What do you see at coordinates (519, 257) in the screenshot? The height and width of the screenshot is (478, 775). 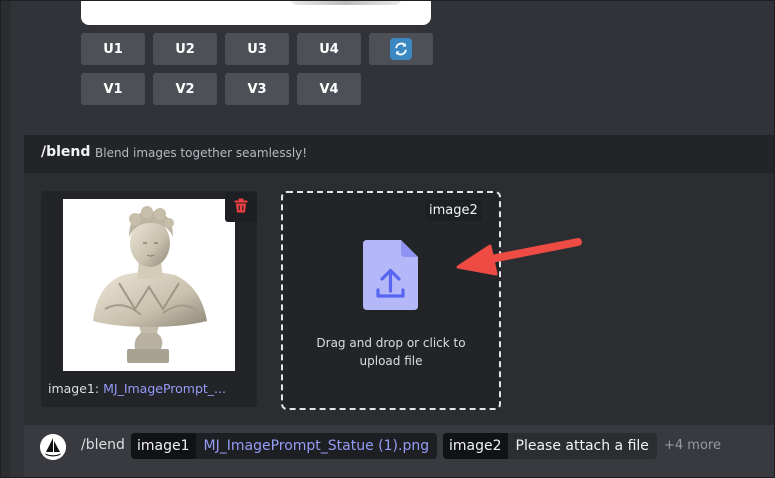 I see `red-arrow-annotation` at bounding box center [519, 257].